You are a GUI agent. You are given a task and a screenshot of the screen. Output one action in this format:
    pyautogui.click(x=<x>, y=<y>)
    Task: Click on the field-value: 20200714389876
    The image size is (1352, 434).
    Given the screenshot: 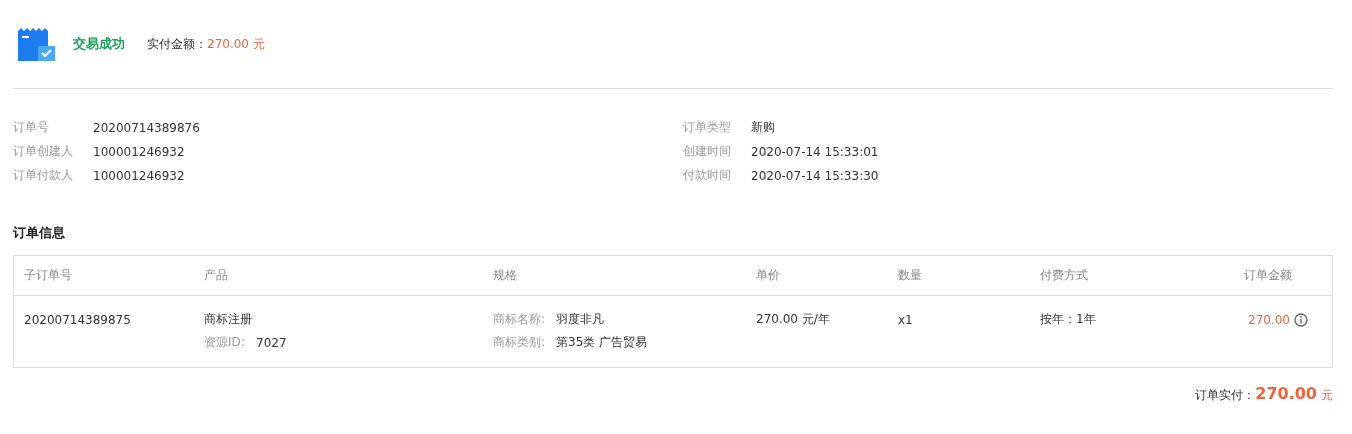 What is the action you would take?
    pyautogui.click(x=146, y=127)
    